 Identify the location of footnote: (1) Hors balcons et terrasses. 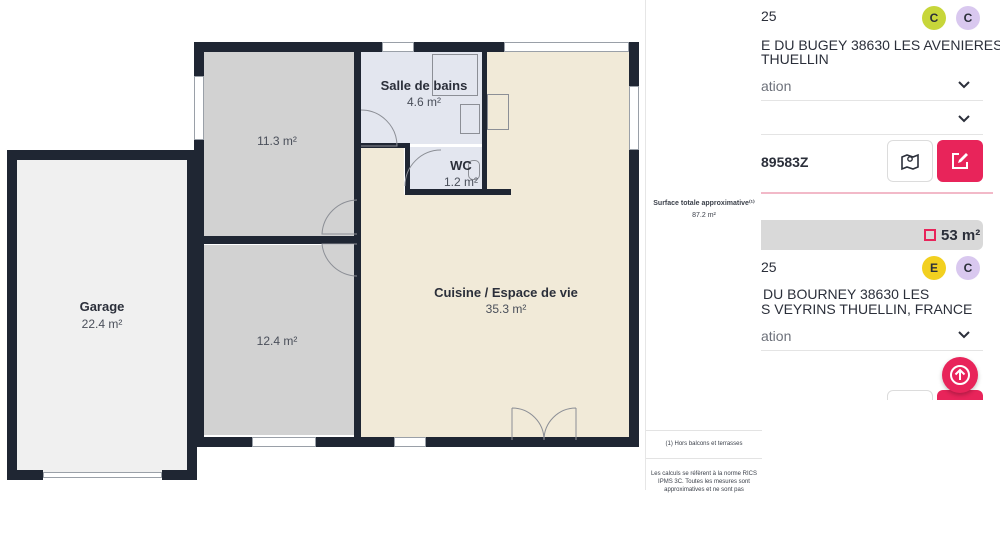
(704, 444).